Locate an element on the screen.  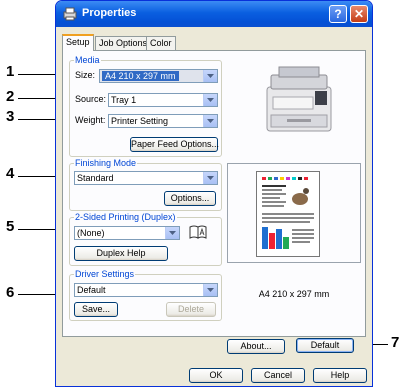
callout-7: 7 is located at coordinates (395, 342).